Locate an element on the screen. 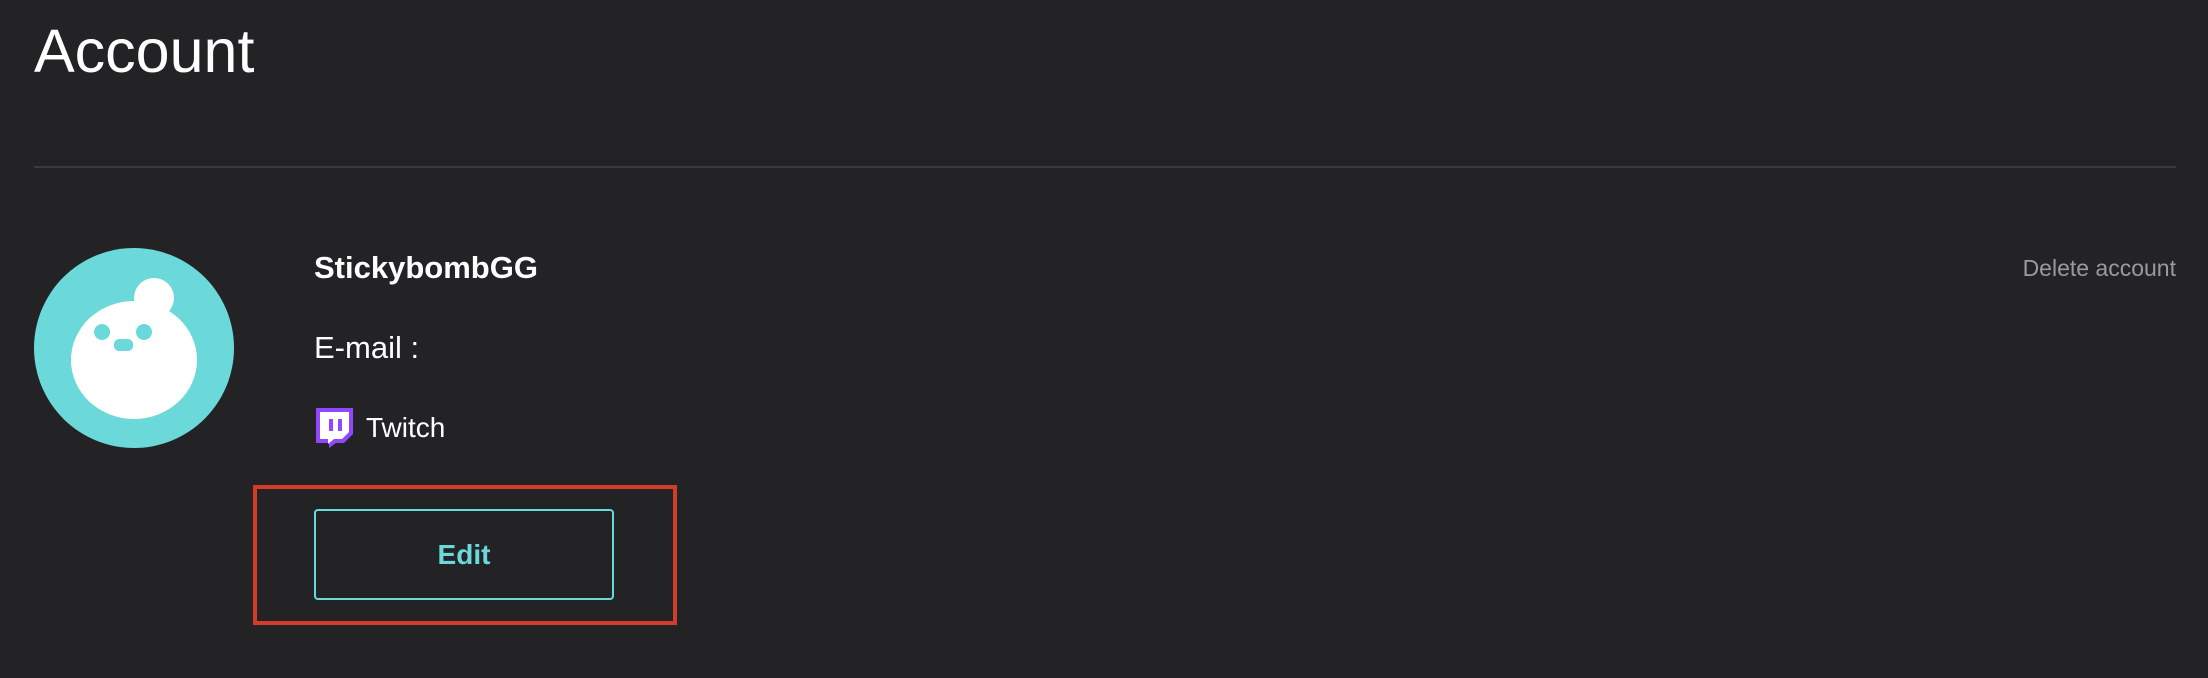 The width and height of the screenshot is (2208, 678). mascot-avatar-icon is located at coordinates (134, 348).